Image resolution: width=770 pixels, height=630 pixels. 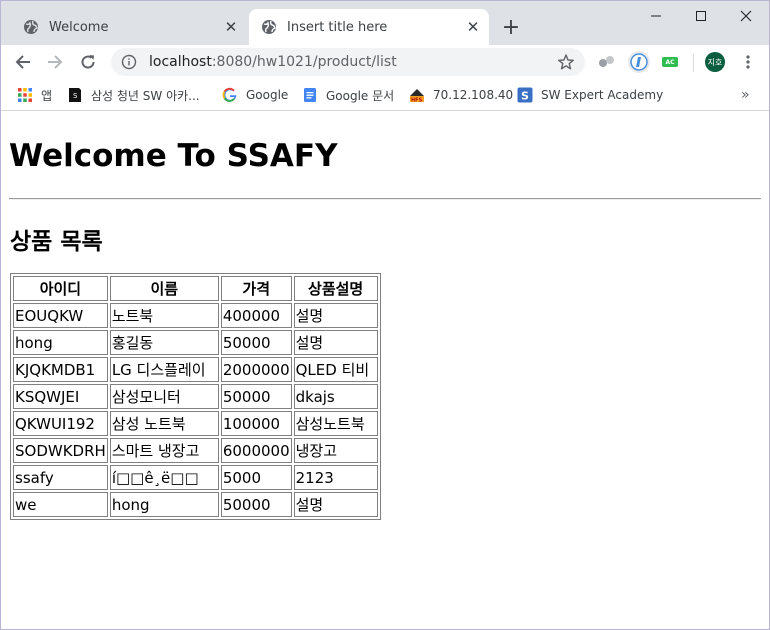 I want to click on avatar: 지호, so click(x=715, y=62).